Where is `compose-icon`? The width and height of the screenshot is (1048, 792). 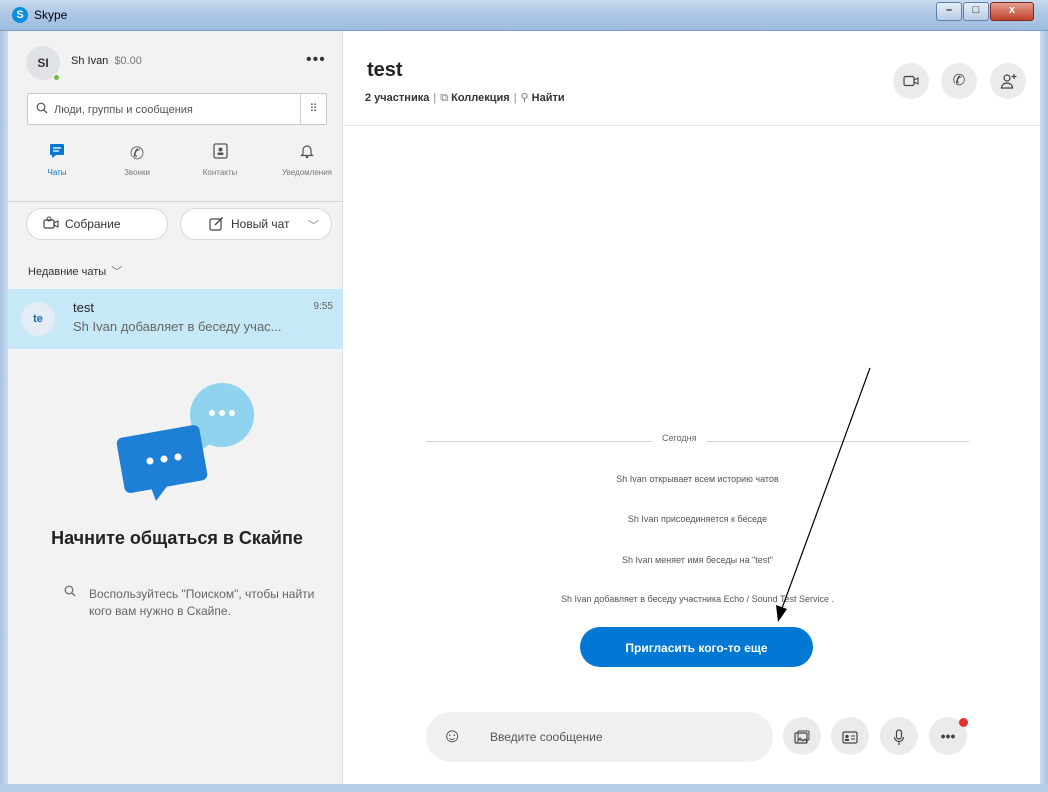
compose-icon is located at coordinates (216, 225).